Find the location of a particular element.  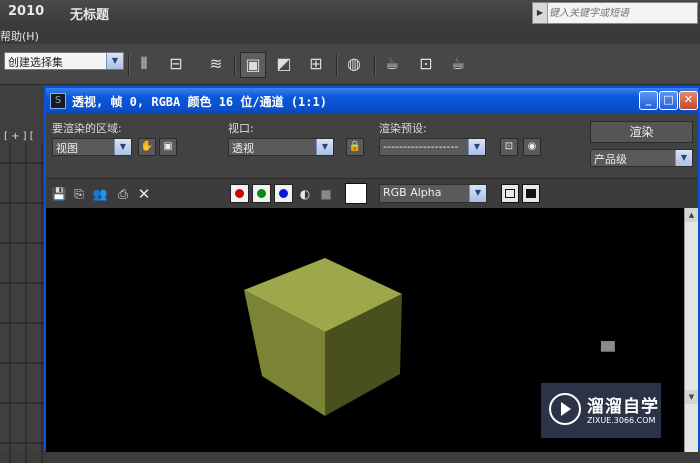

lock-icon: 🔒 is located at coordinates (355, 147).